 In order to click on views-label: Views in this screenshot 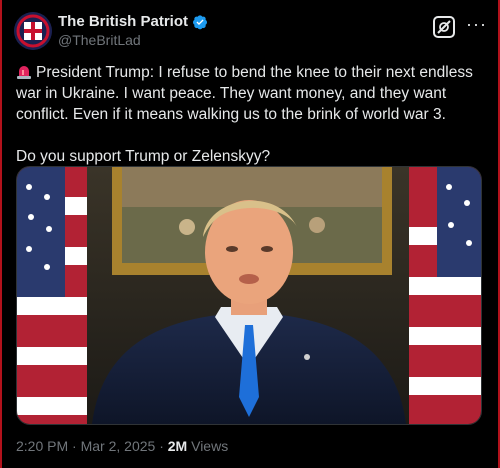, I will do `click(210, 446)`.